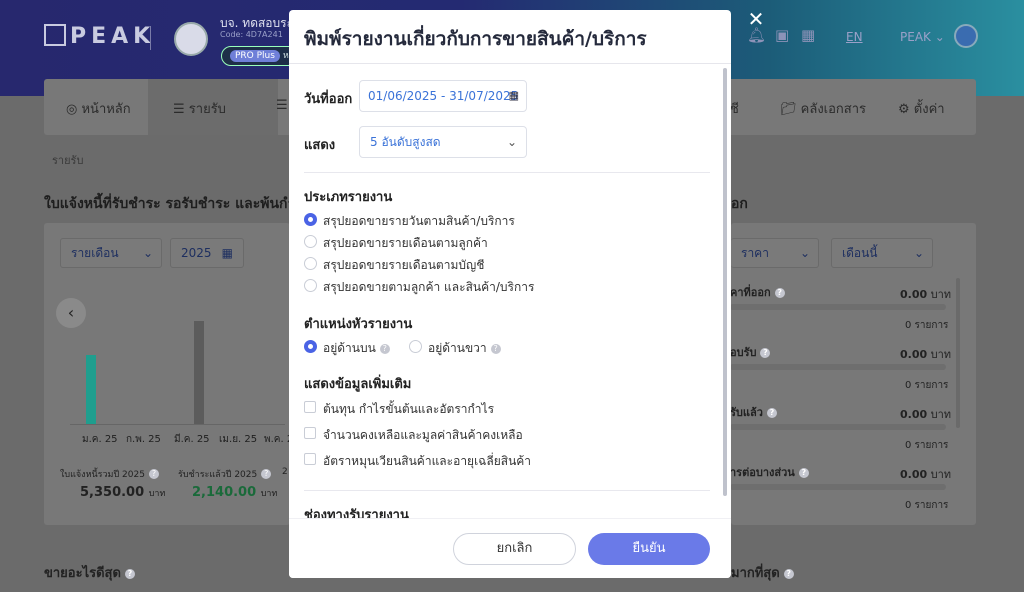 Image resolution: width=1024 pixels, height=592 pixels. I want to click on logo-box-icon, so click(55, 35).